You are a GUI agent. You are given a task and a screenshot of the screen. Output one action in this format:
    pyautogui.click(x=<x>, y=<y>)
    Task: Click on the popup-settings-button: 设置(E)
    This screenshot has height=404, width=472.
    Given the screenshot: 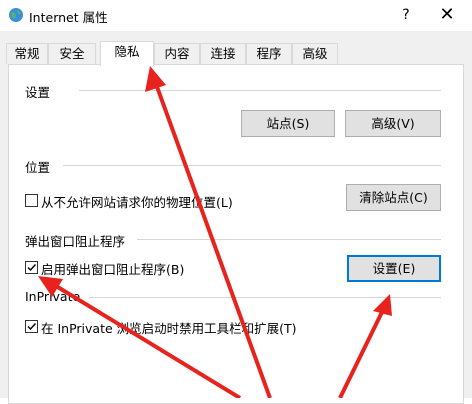 What is the action you would take?
    pyautogui.click(x=394, y=268)
    